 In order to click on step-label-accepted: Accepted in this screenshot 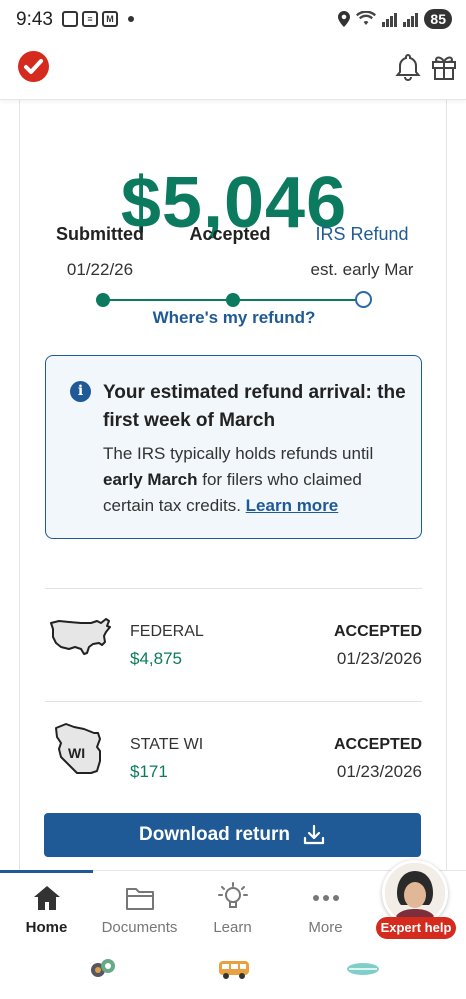, I will do `click(230, 234)`.